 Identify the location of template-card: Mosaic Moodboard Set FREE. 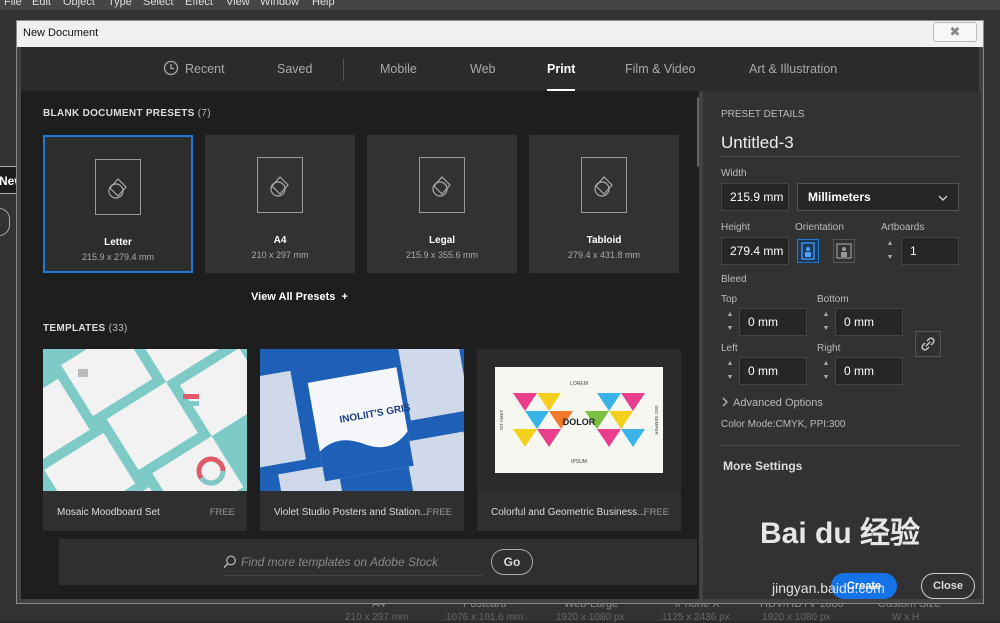
(145, 440).